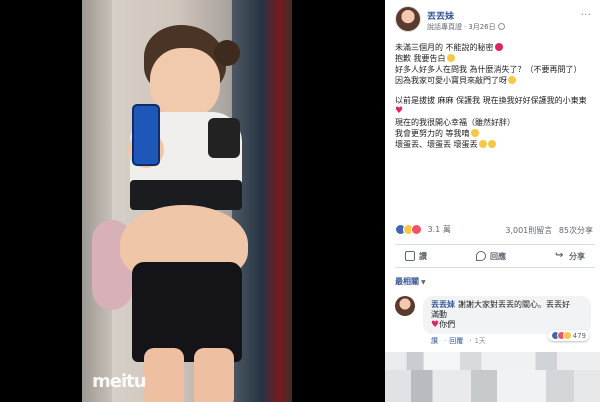  I want to click on sort-label: 最相關, so click(407, 281).